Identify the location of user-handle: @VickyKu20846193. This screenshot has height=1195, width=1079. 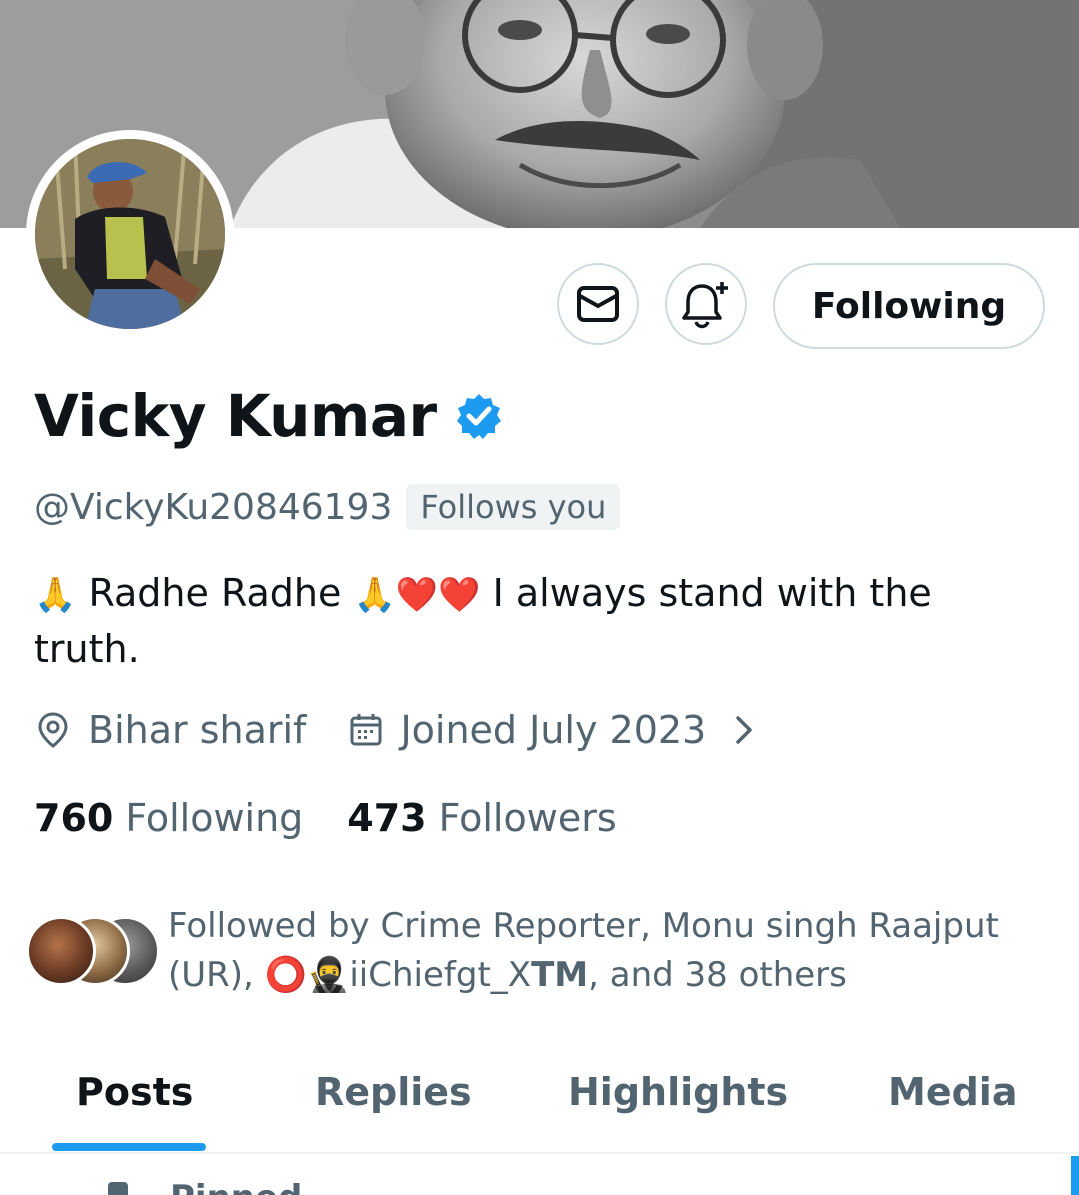
(213, 507).